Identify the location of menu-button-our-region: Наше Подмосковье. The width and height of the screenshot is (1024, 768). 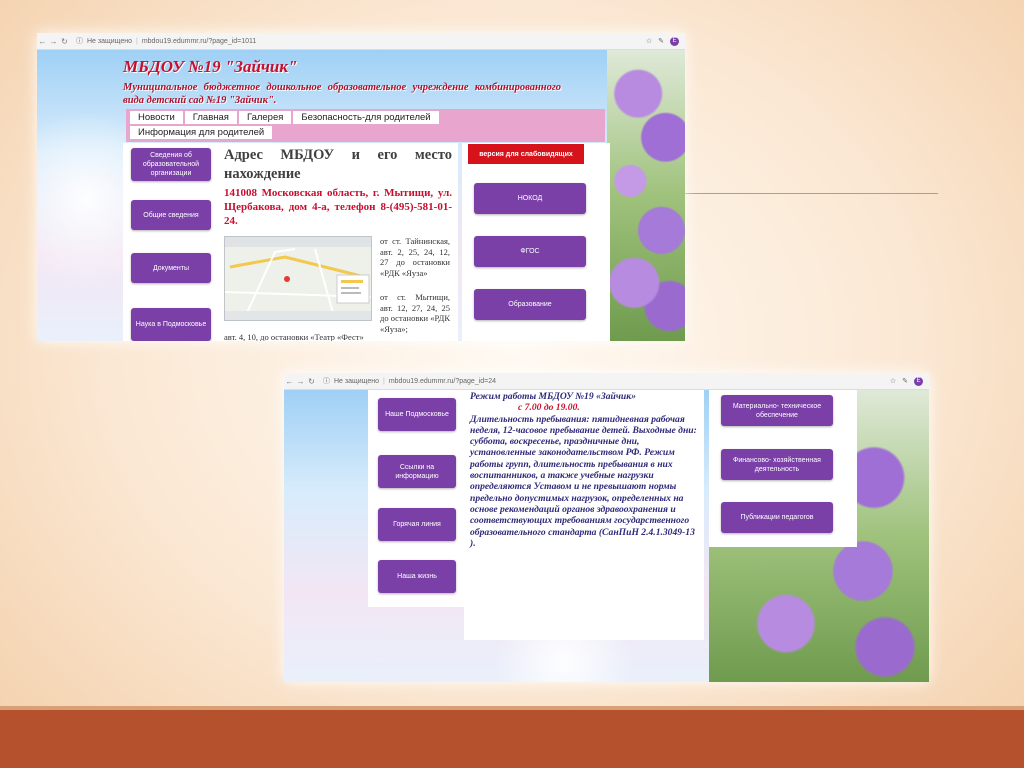
(417, 414).